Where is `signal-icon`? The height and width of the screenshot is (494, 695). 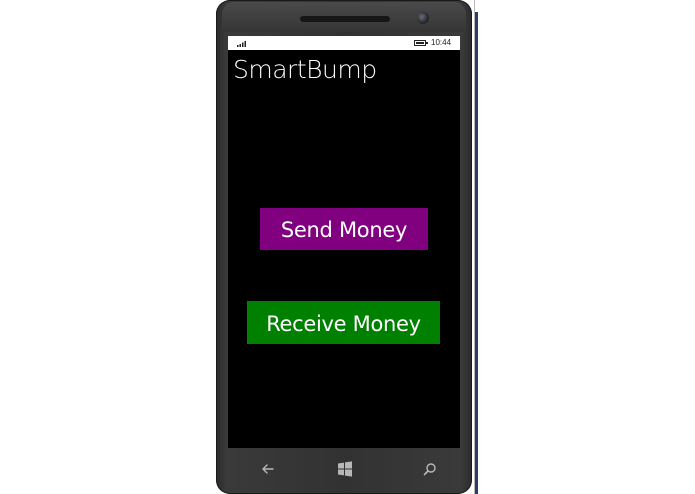 signal-icon is located at coordinates (241, 44).